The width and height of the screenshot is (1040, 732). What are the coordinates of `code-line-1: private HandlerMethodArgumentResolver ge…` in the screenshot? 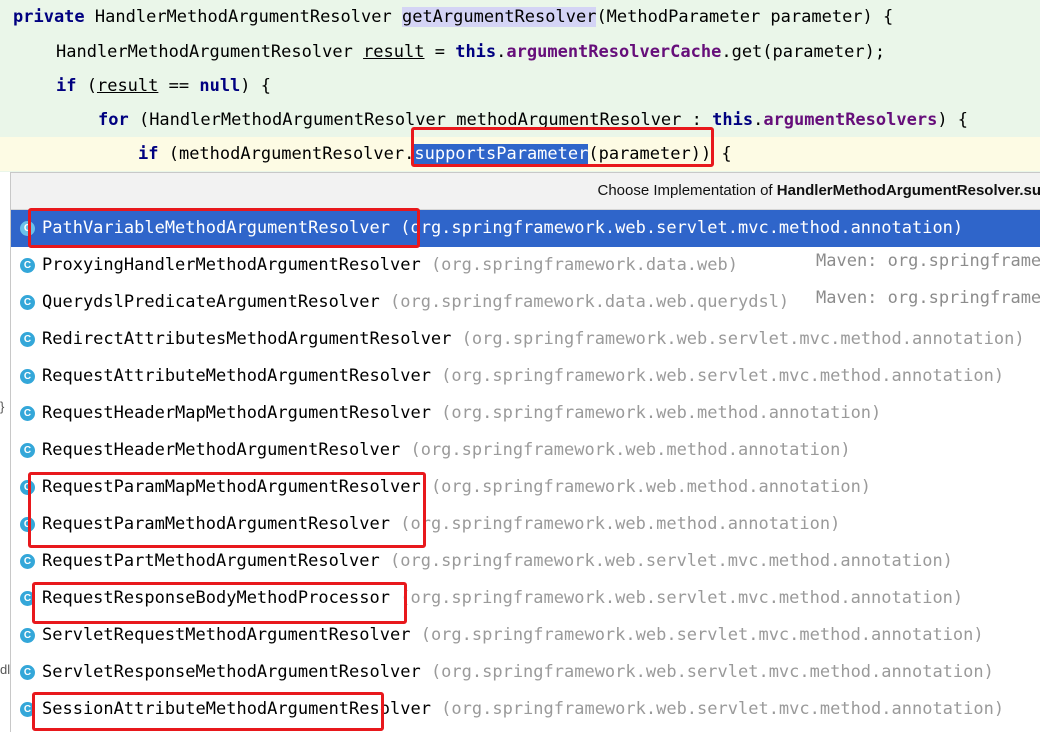 It's located at (526, 17).